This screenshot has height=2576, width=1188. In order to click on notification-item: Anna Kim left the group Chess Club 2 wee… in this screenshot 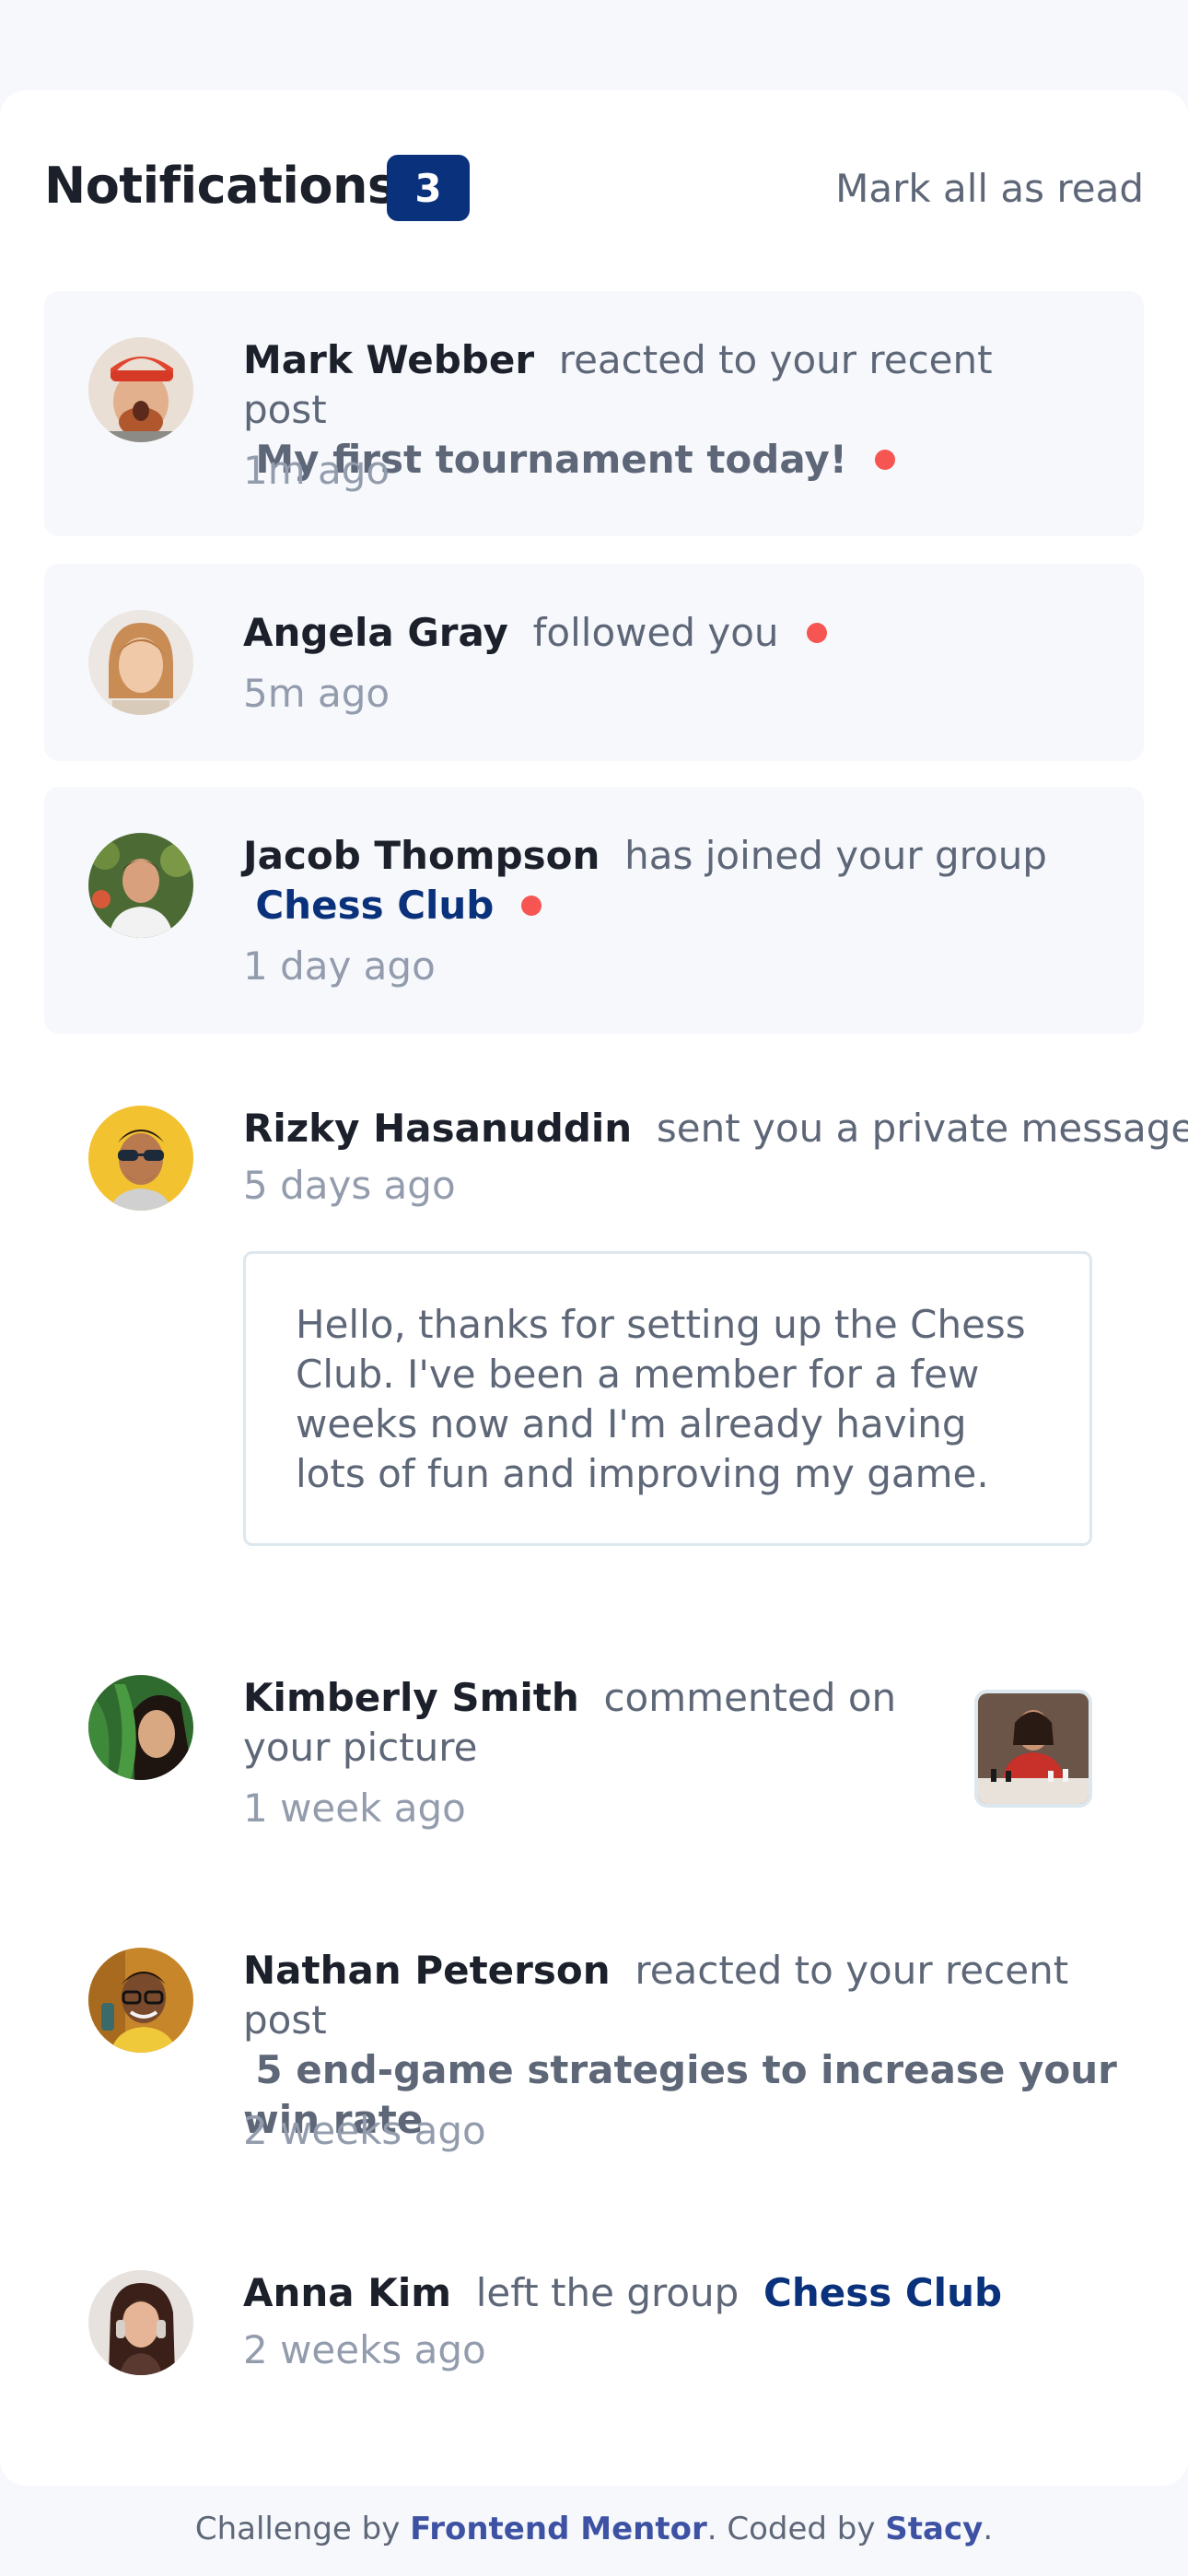, I will do `click(594, 2334)`.